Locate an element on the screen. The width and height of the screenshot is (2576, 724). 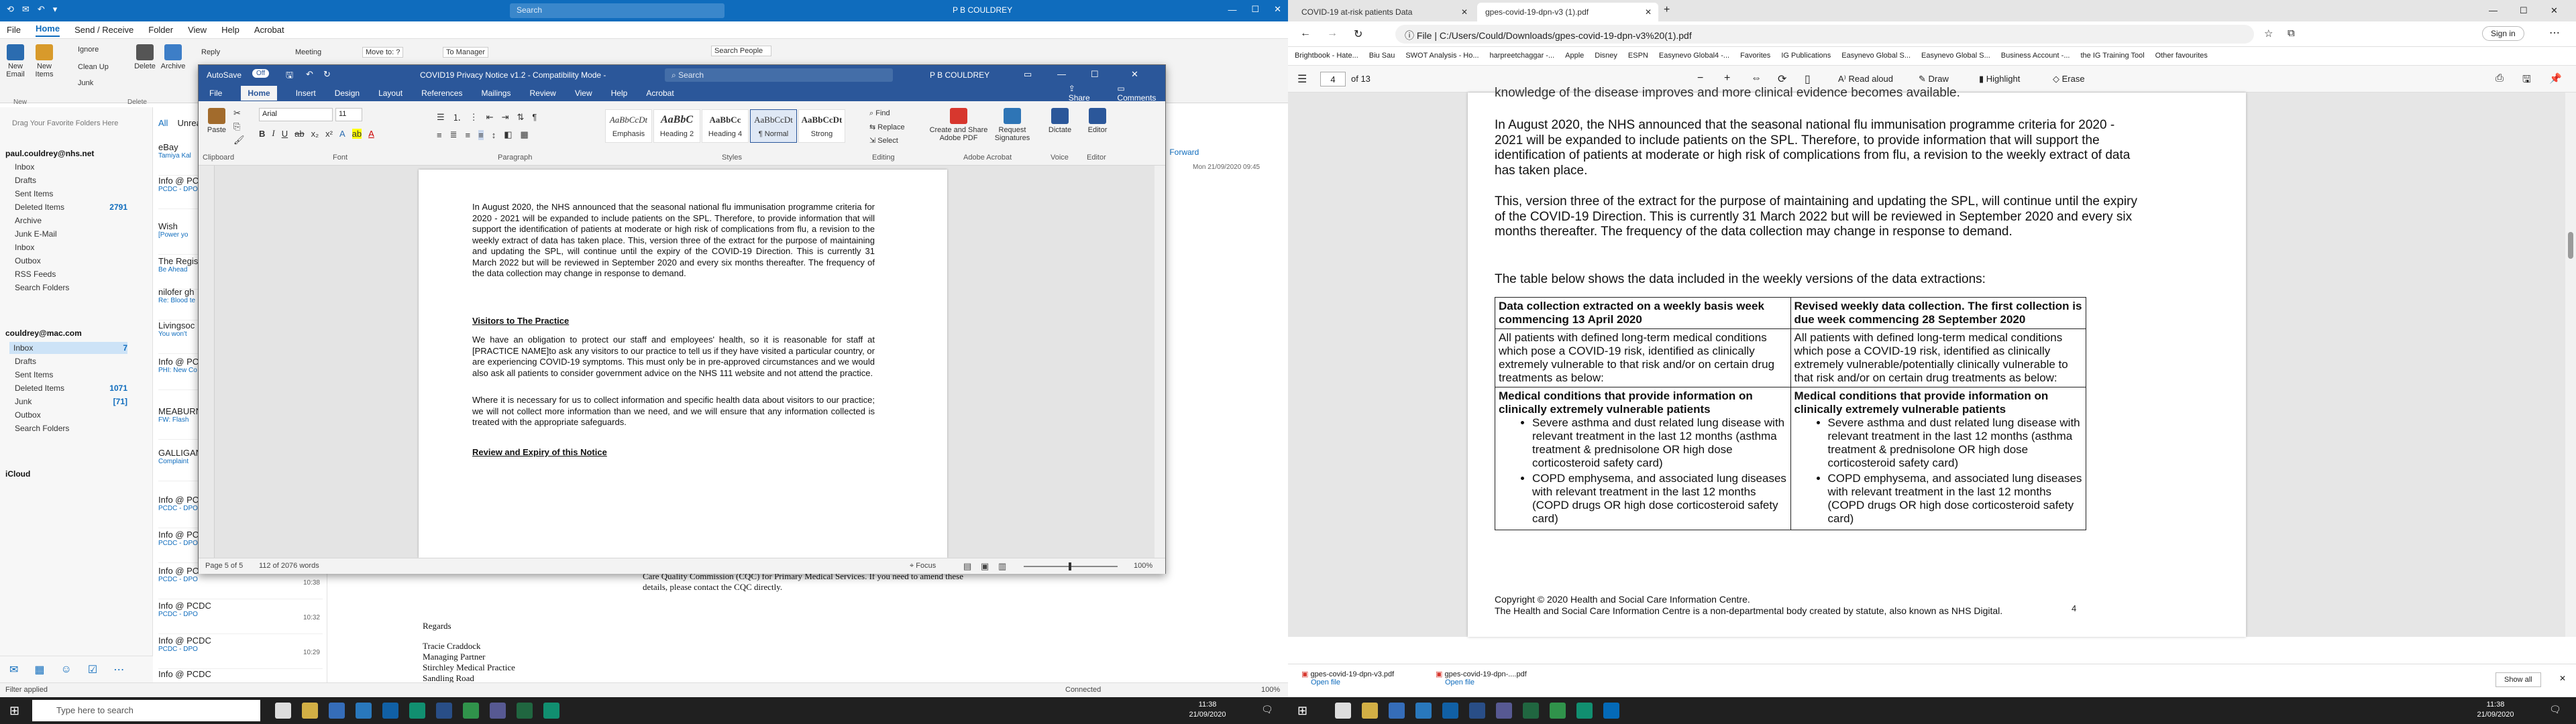
folder-search: Search Folders is located at coordinates (42, 287).